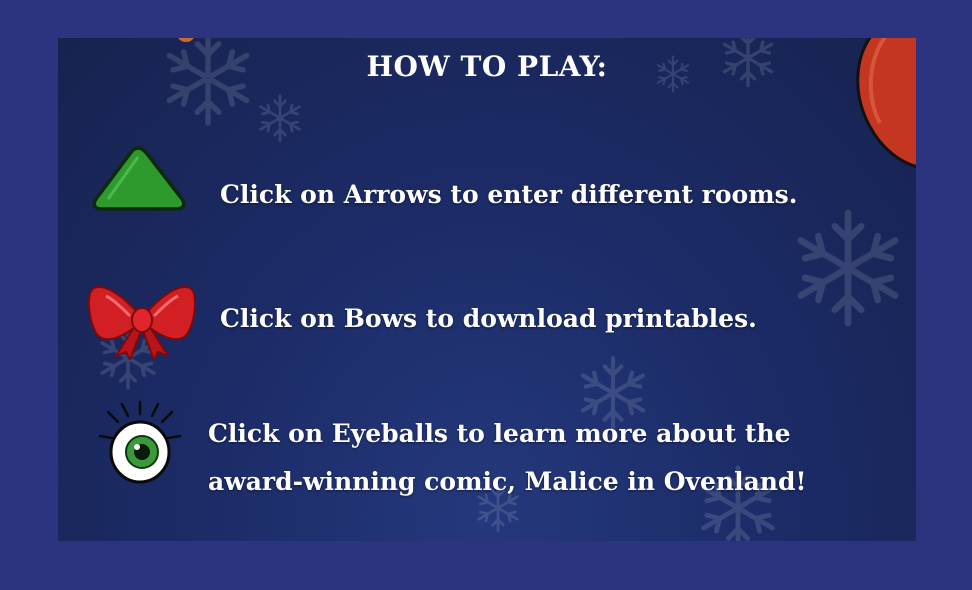  Describe the element at coordinates (138, 178) in the screenshot. I see `arrow-icon` at that location.